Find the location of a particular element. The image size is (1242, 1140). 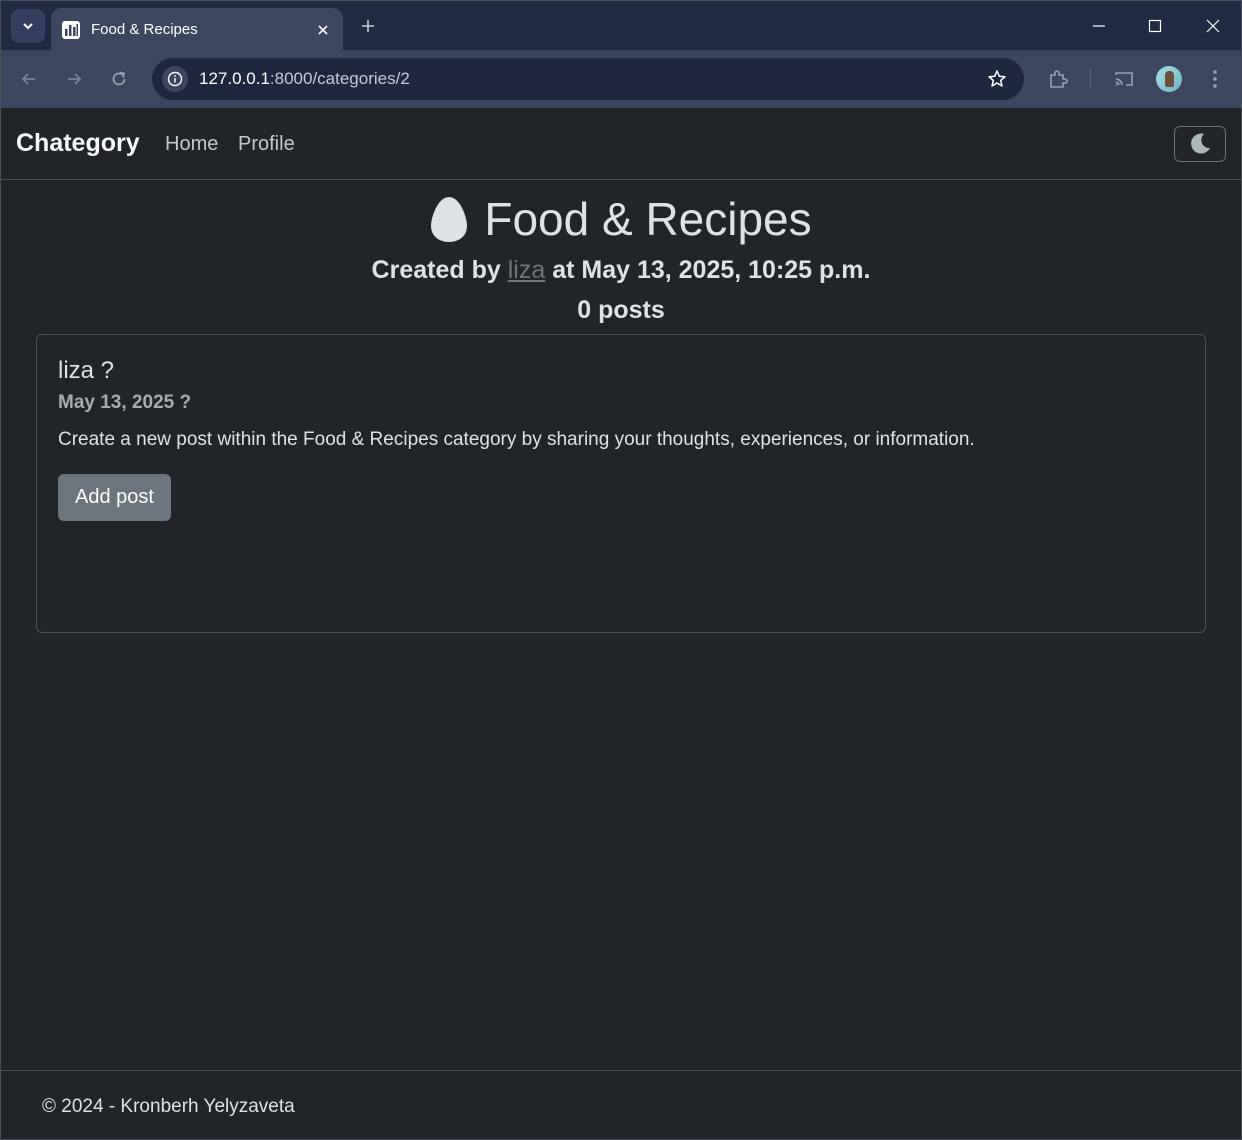

chevron-down-icon is located at coordinates (28, 26).